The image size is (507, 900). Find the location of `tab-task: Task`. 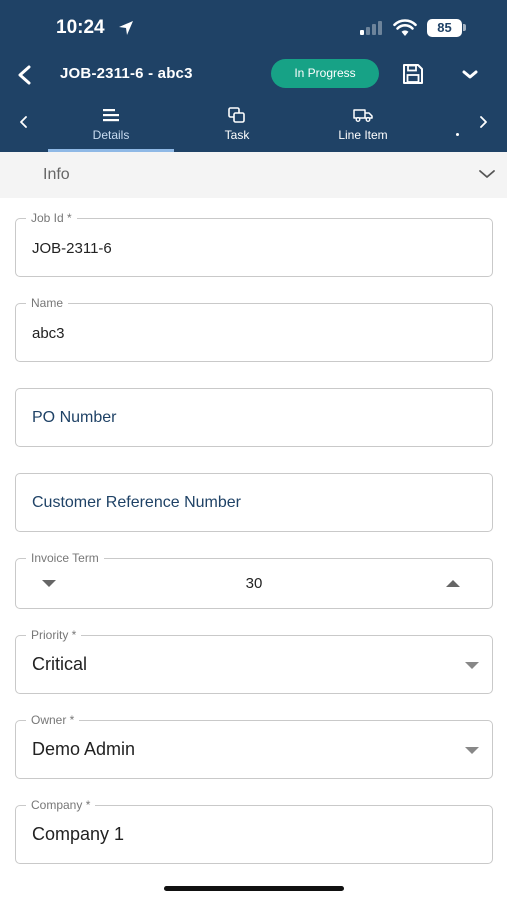

tab-task: Task is located at coordinates (237, 126).